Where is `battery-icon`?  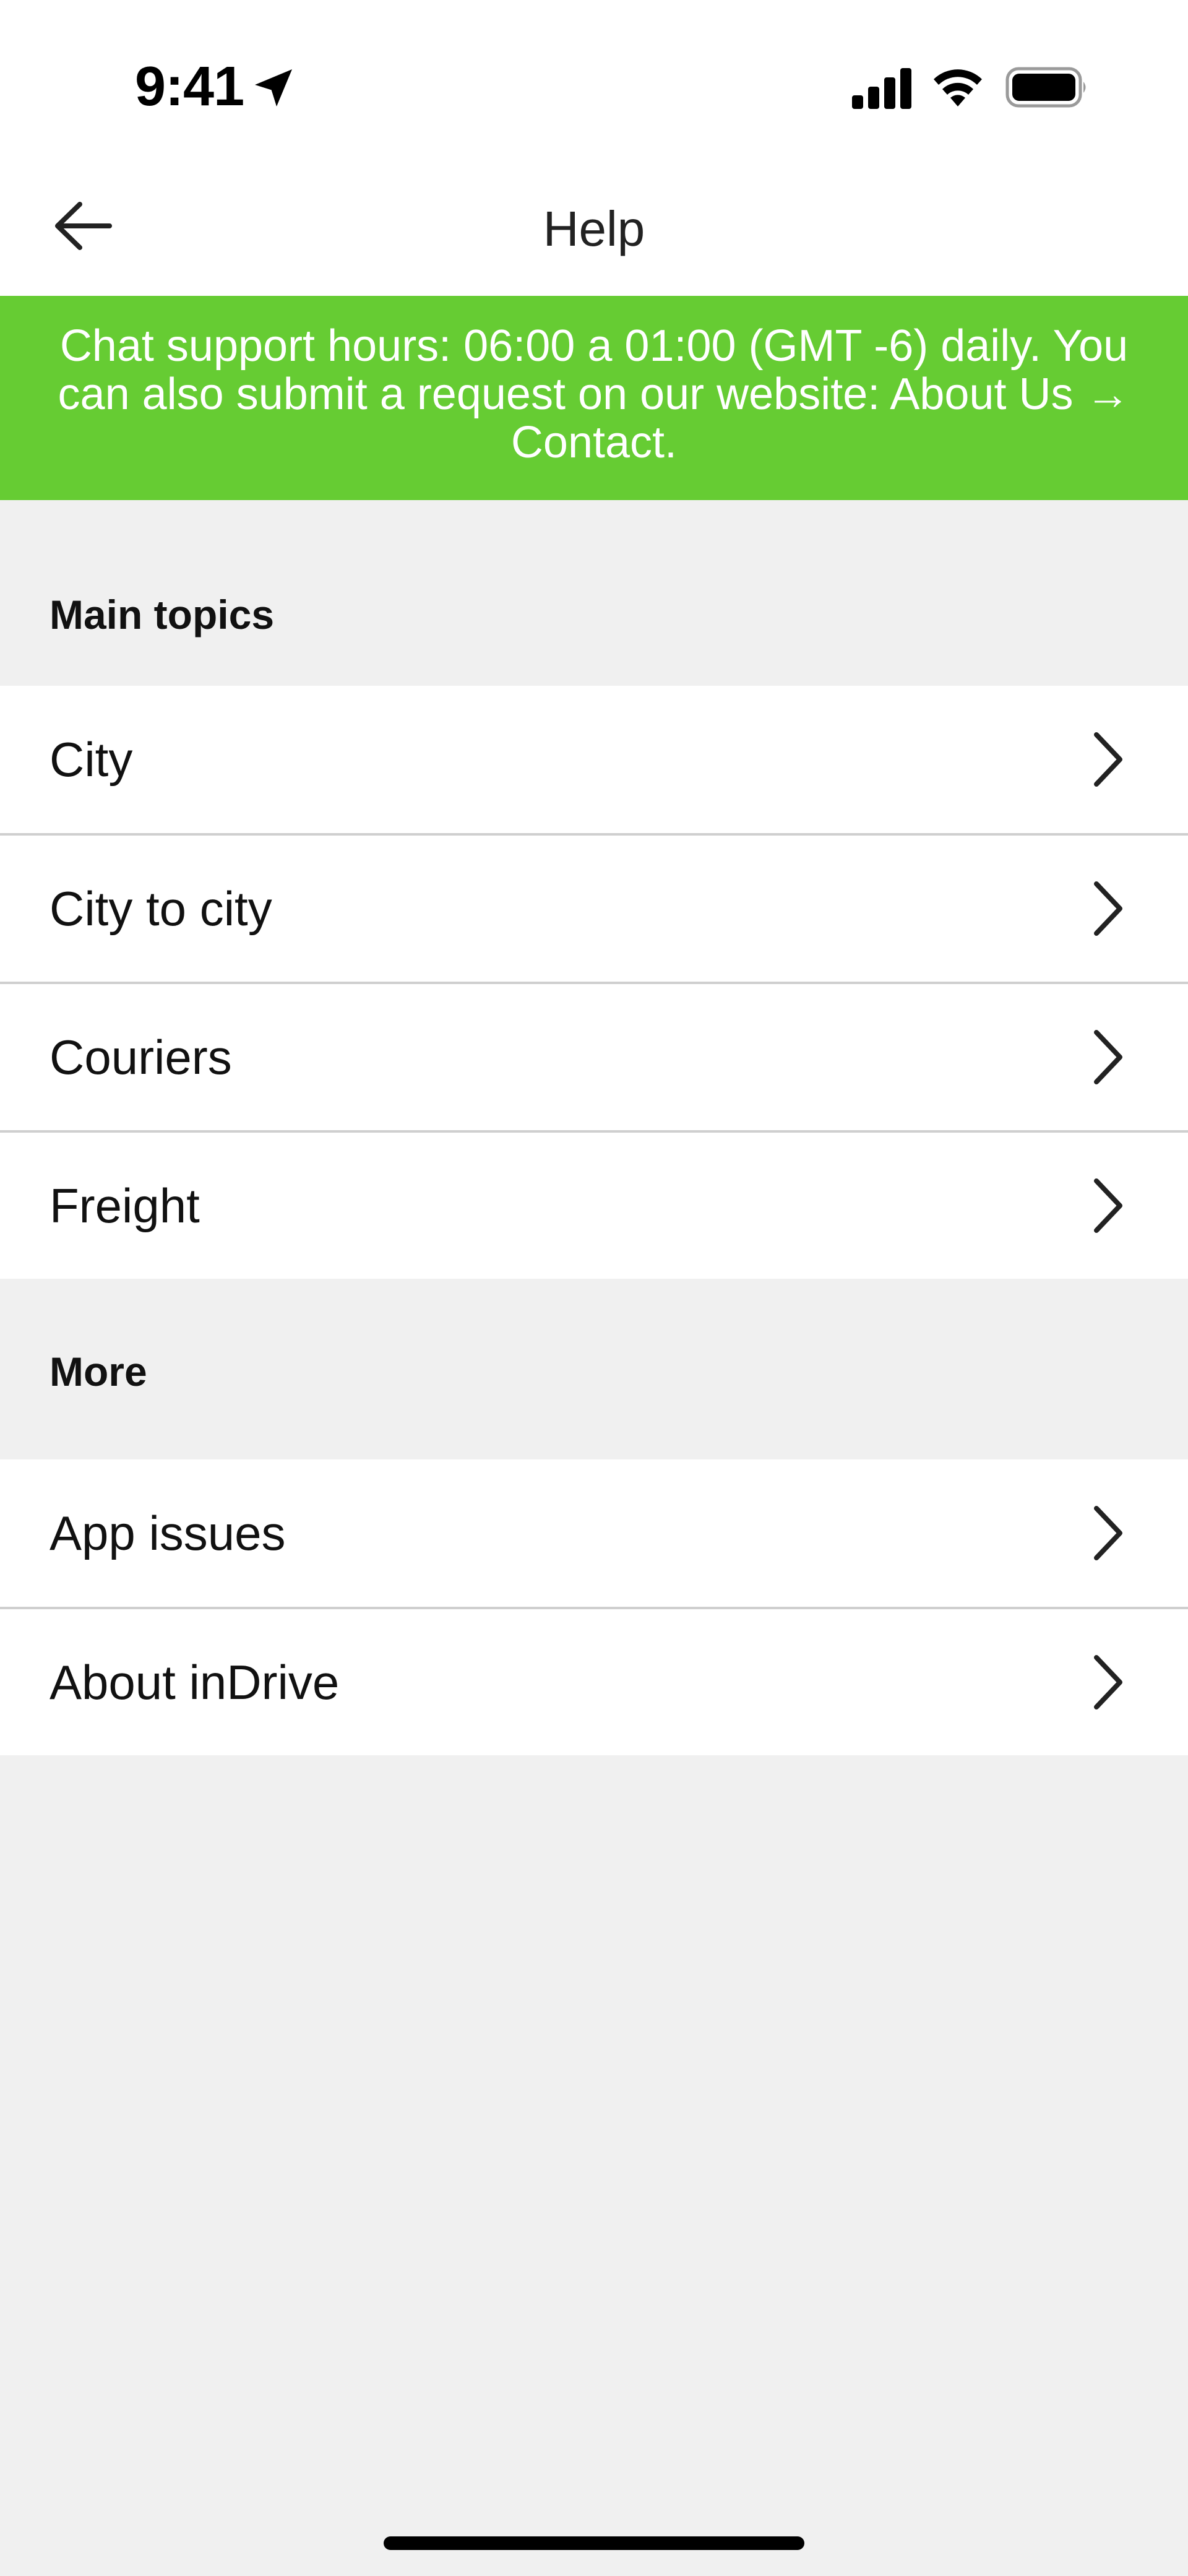 battery-icon is located at coordinates (1045, 87).